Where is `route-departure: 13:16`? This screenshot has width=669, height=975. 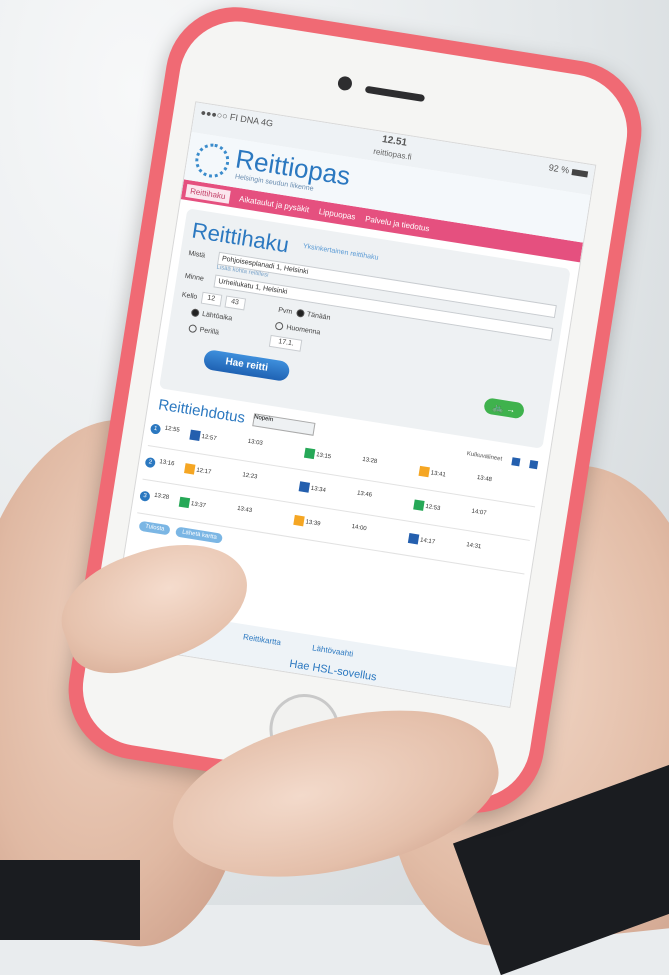 route-departure: 13:16 is located at coordinates (166, 463).